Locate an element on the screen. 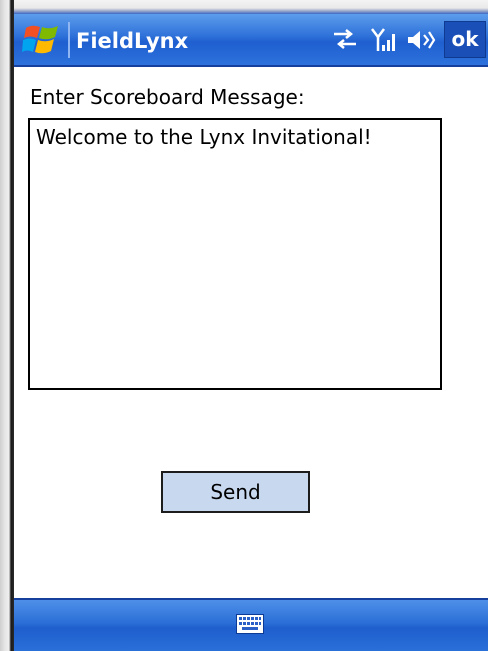 The image size is (488, 651). device-frame-top is located at coordinates (251, 7).